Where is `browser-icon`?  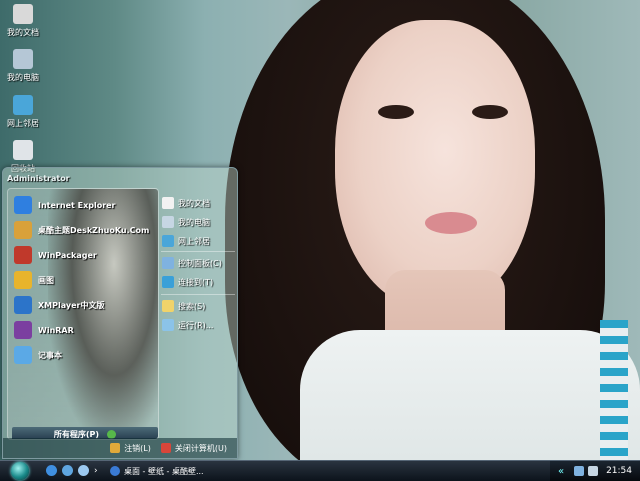 browser-icon is located at coordinates (115, 471).